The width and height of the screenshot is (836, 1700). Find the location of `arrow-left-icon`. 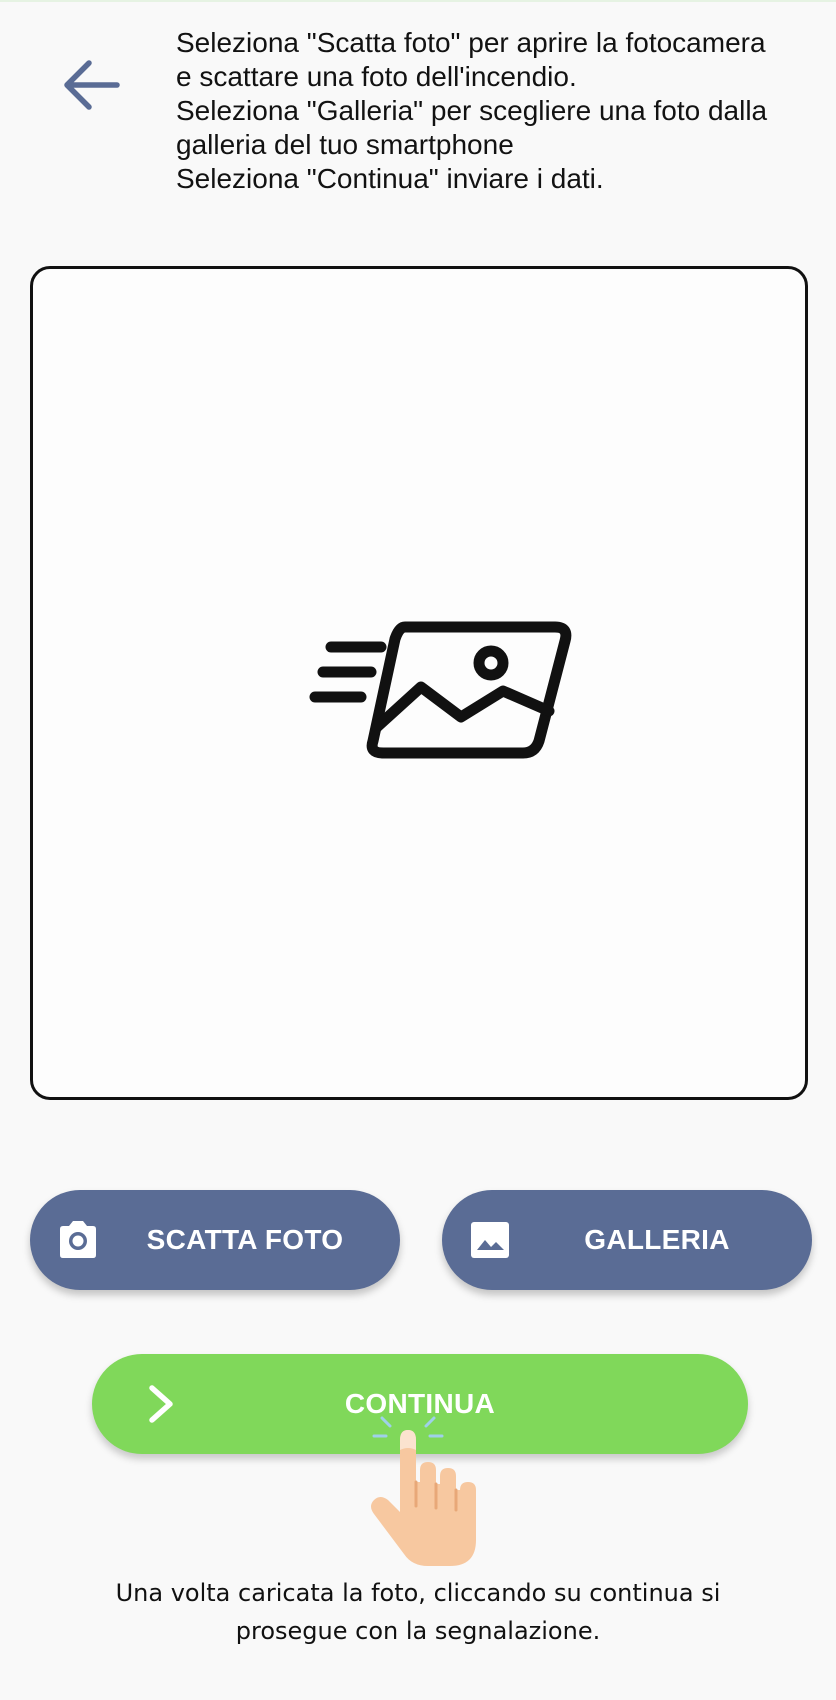

arrow-left-icon is located at coordinates (92, 85).